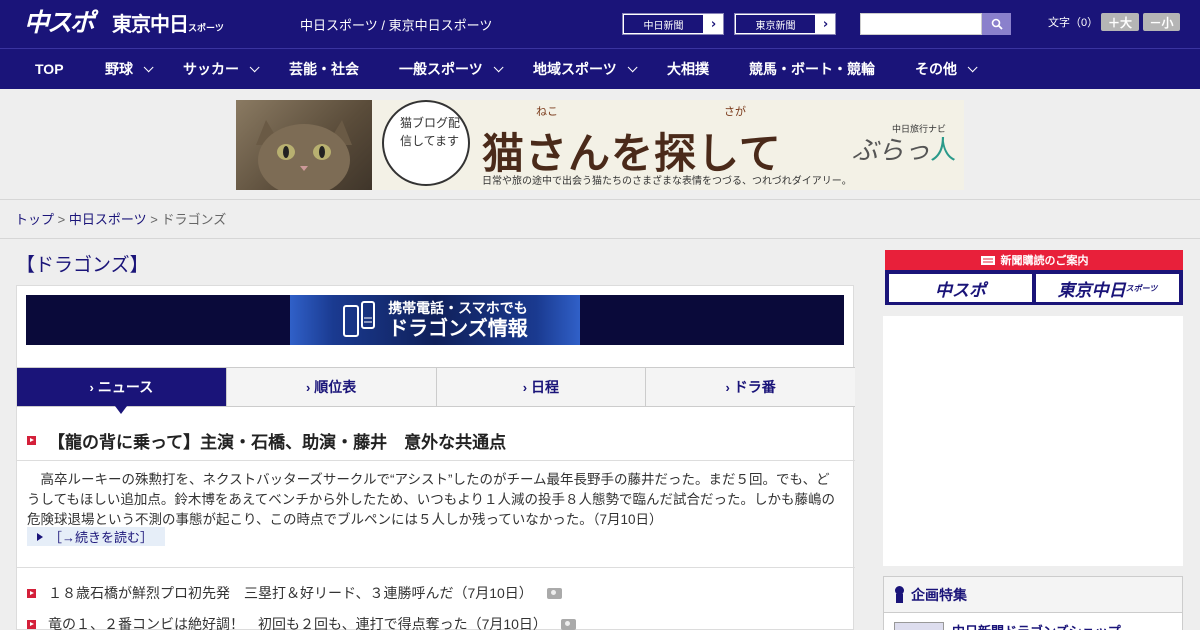  What do you see at coordinates (899, 594) in the screenshot?
I see `ribbon-icon` at bounding box center [899, 594].